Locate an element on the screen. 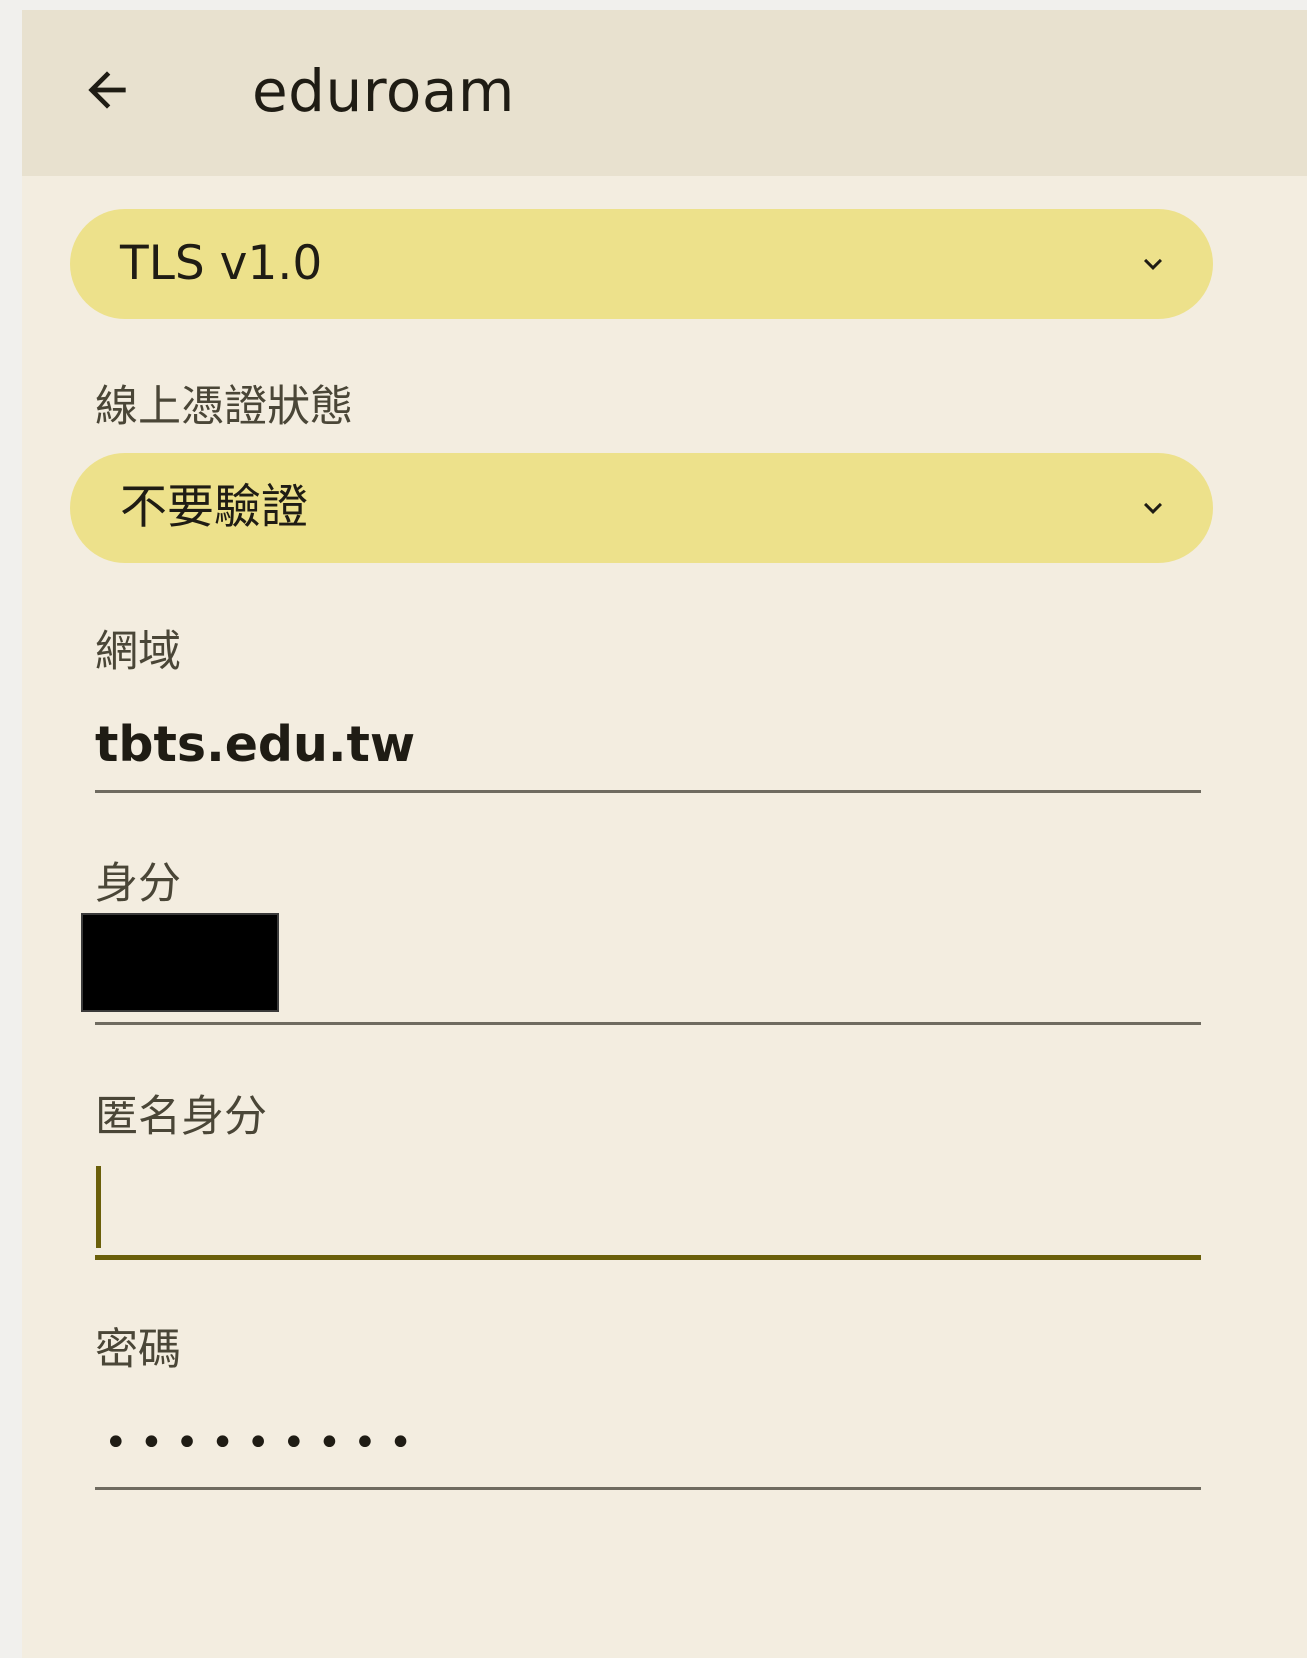 The height and width of the screenshot is (1658, 1307). back-button is located at coordinates (107, 90).